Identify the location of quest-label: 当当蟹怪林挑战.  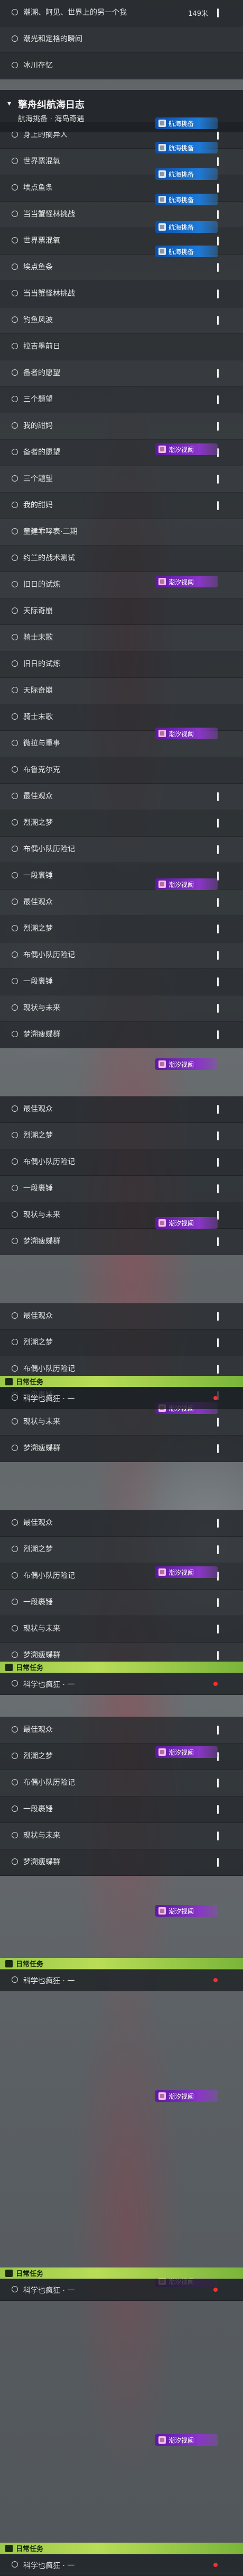
(49, 214).